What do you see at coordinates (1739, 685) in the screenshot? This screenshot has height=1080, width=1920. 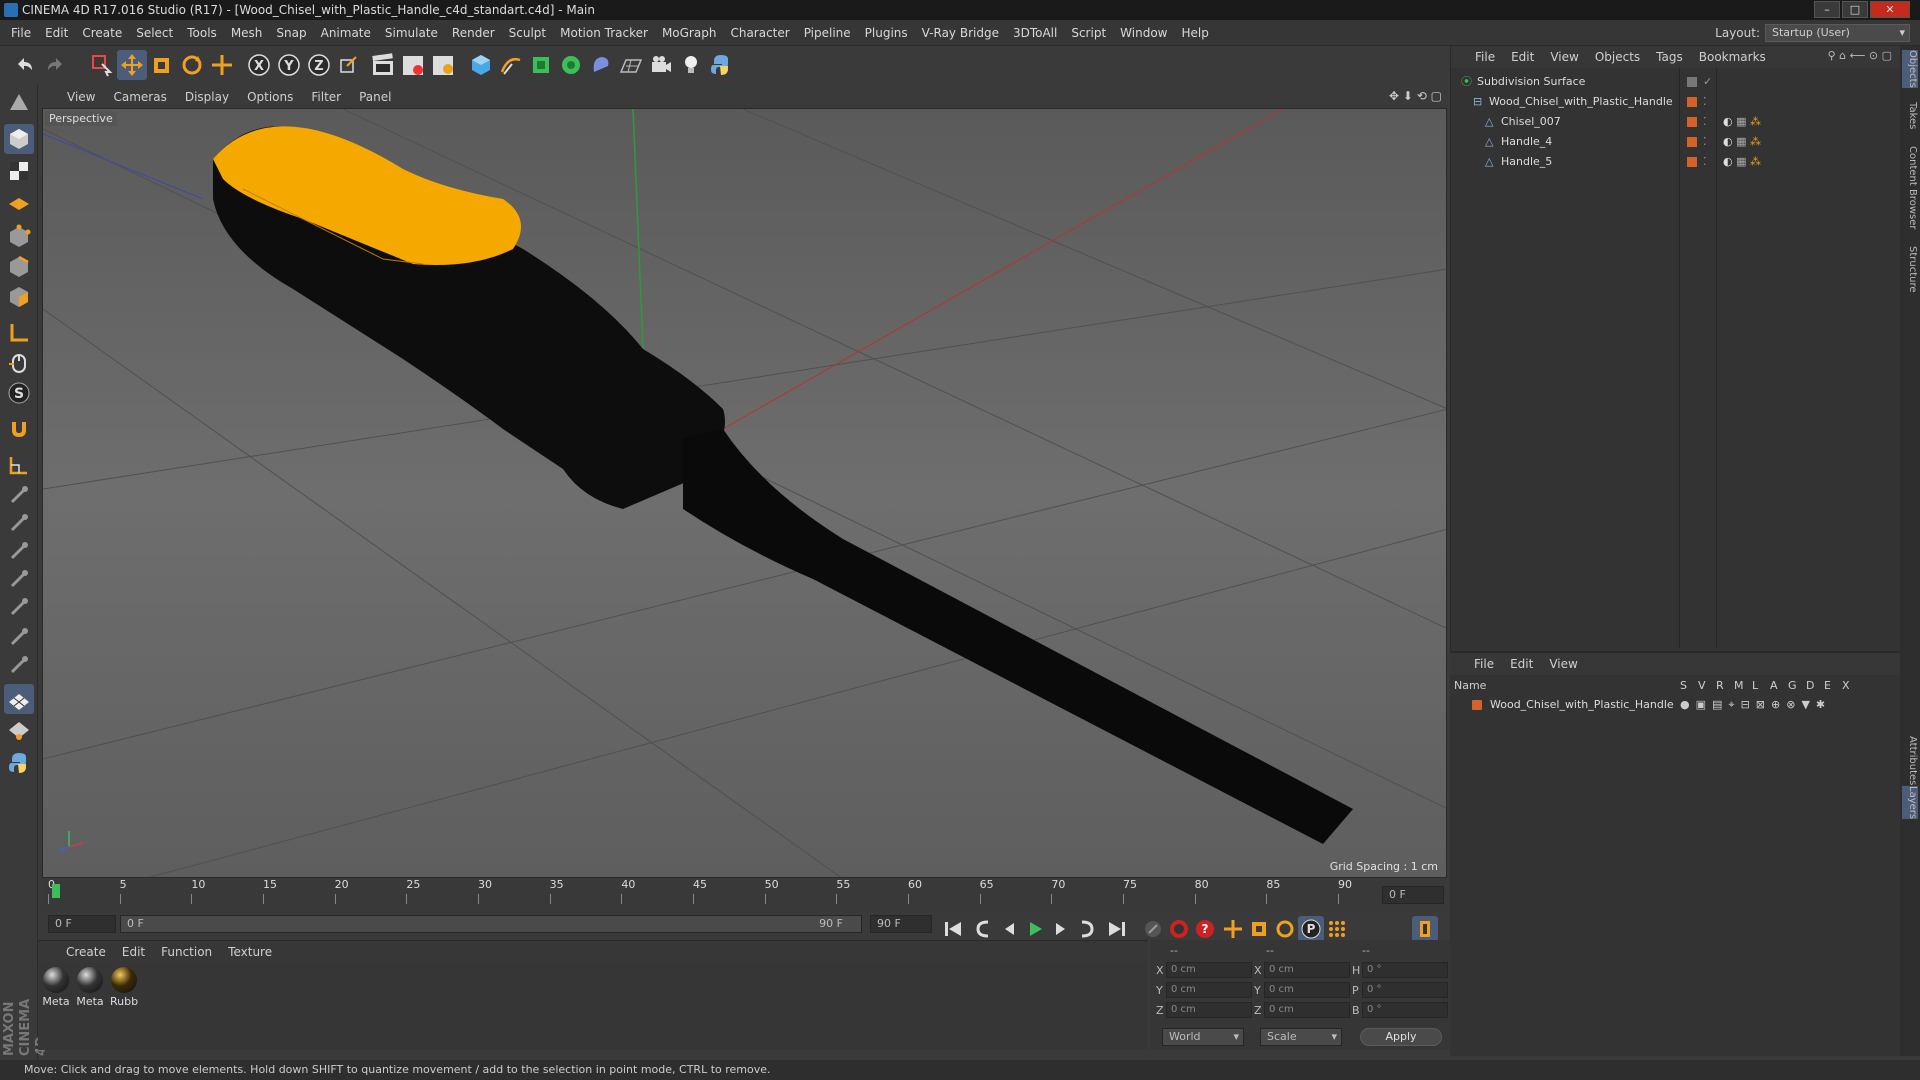 I see `layer-column-header: M` at bounding box center [1739, 685].